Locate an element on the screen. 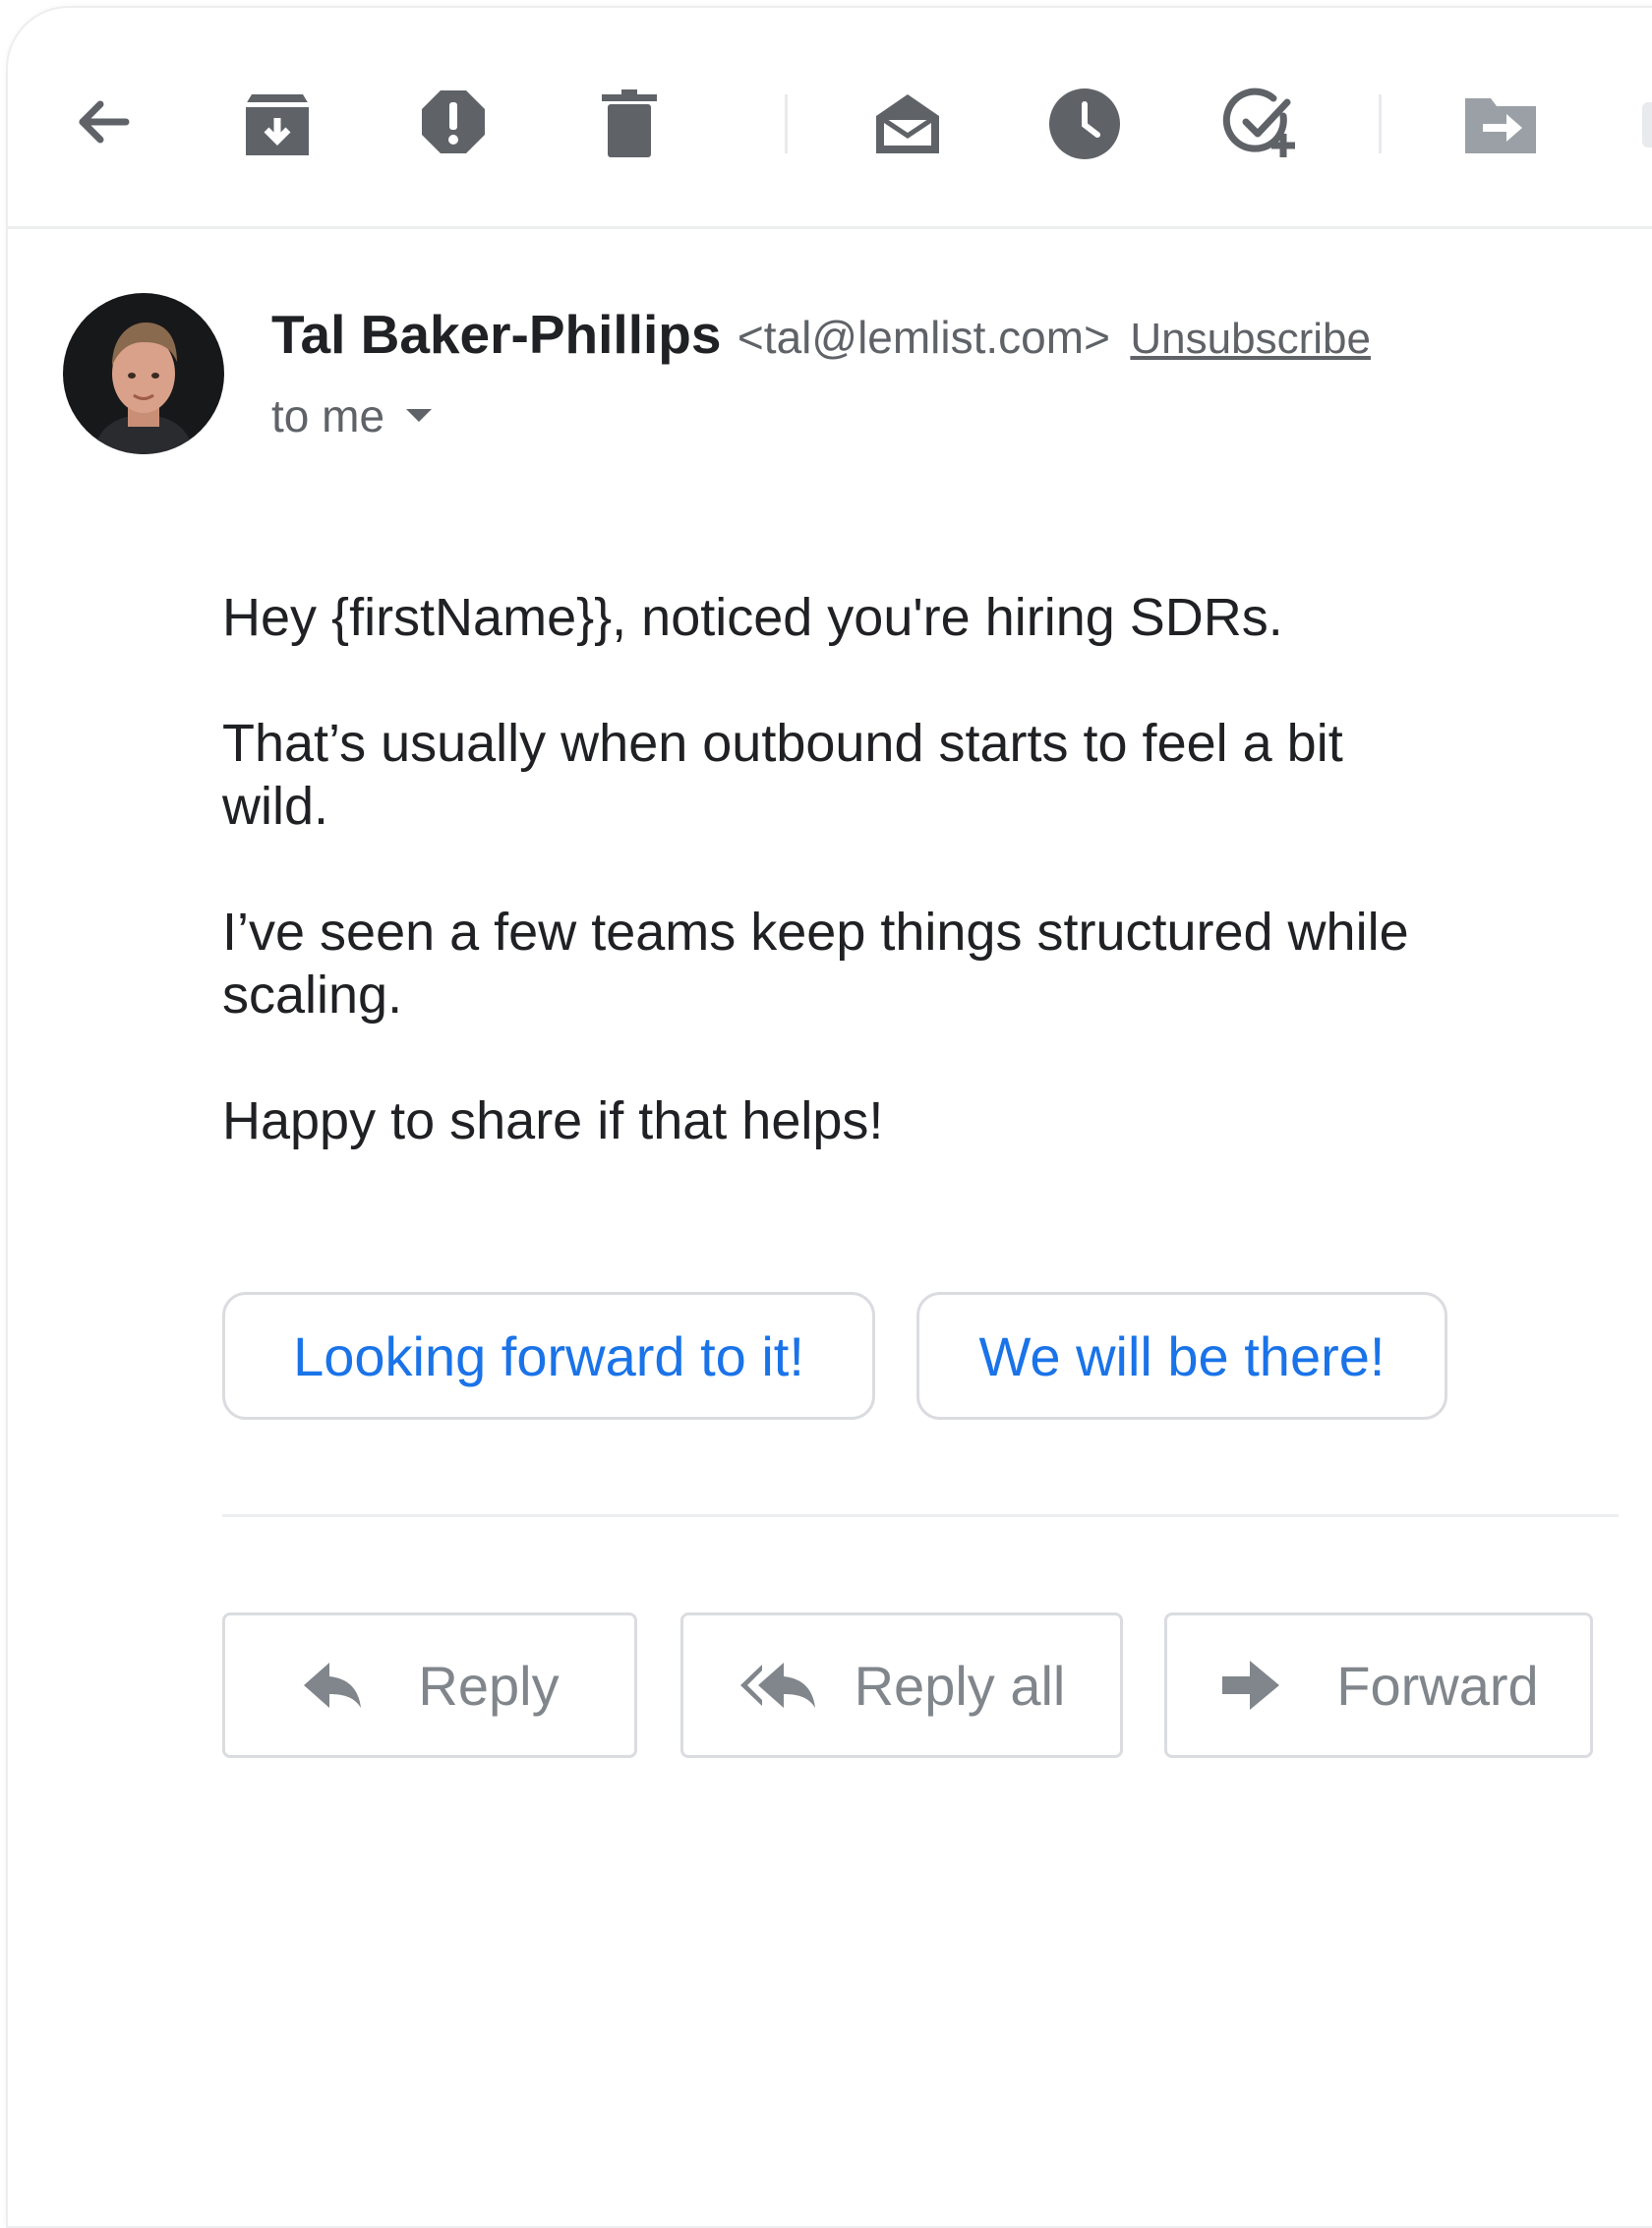 This screenshot has height=2228, width=1652. recipient-details-toggle: to me is located at coordinates (352, 415).